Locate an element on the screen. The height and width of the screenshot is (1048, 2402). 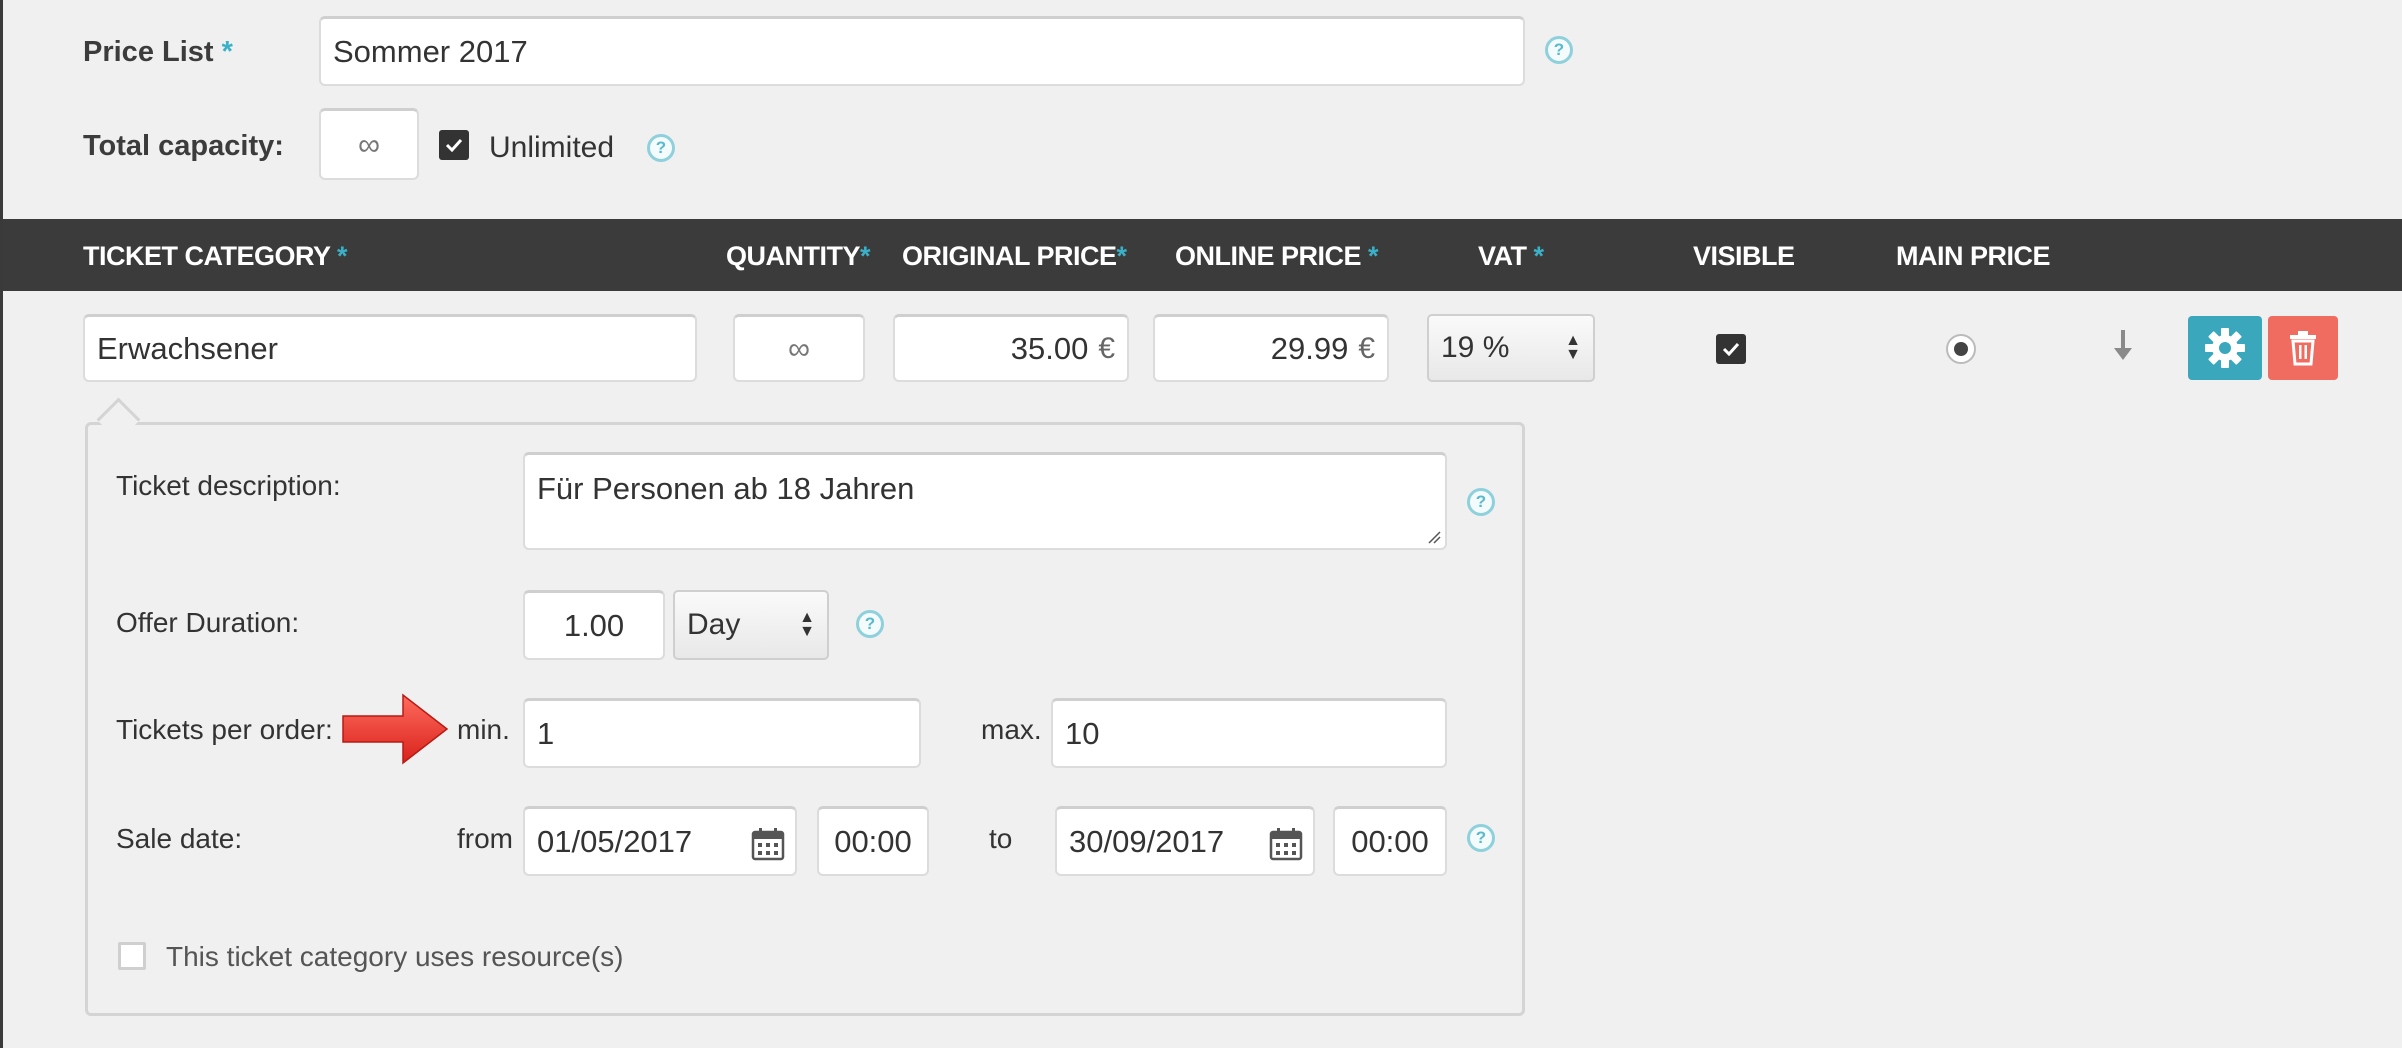
resources-label: This ticket category uses resource(s) is located at coordinates (395, 956).